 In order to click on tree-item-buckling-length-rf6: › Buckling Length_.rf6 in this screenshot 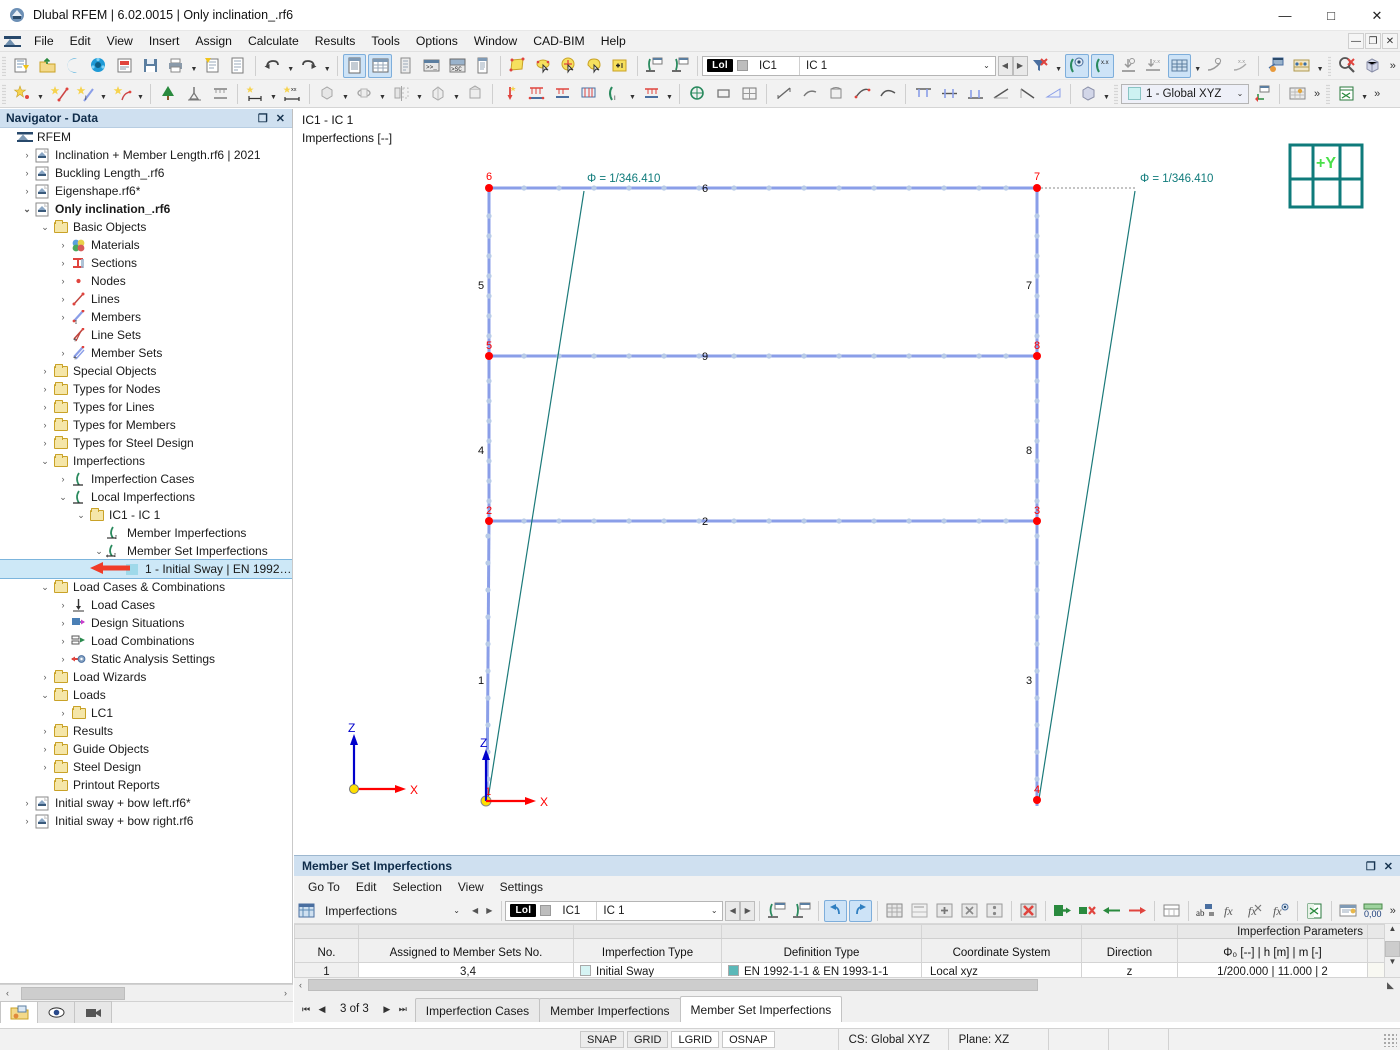, I will do `click(146, 173)`.